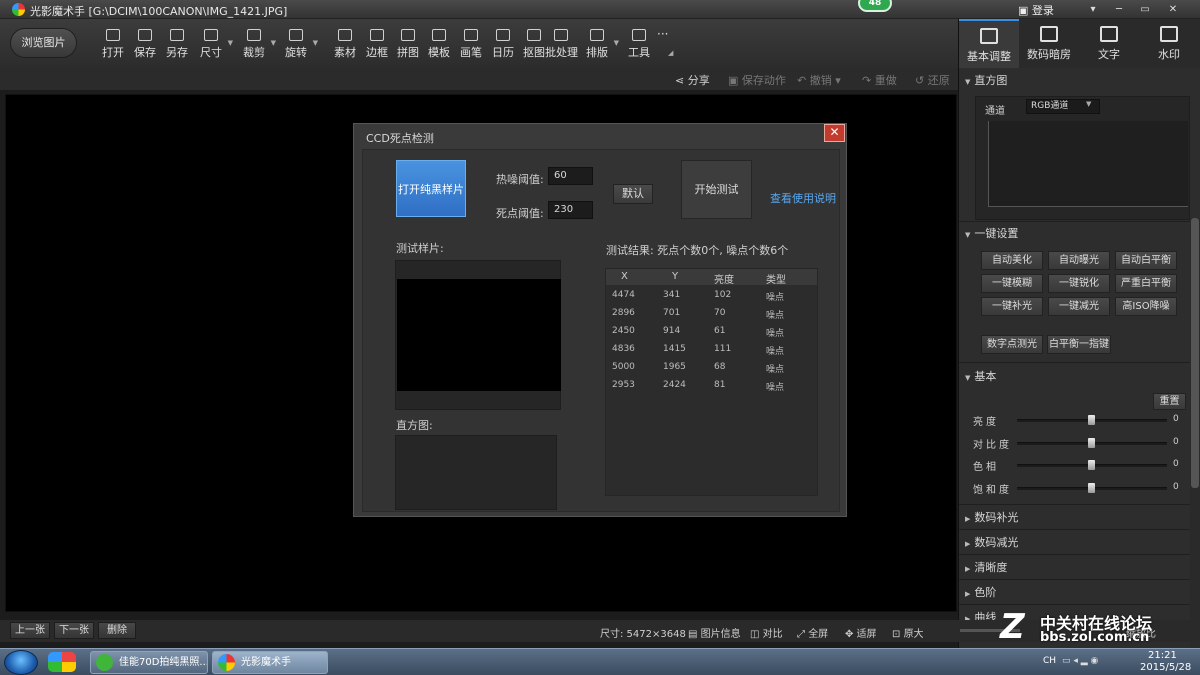  What do you see at coordinates (1036, 10) in the screenshot?
I see `login-button: ▣ 登录` at bounding box center [1036, 10].